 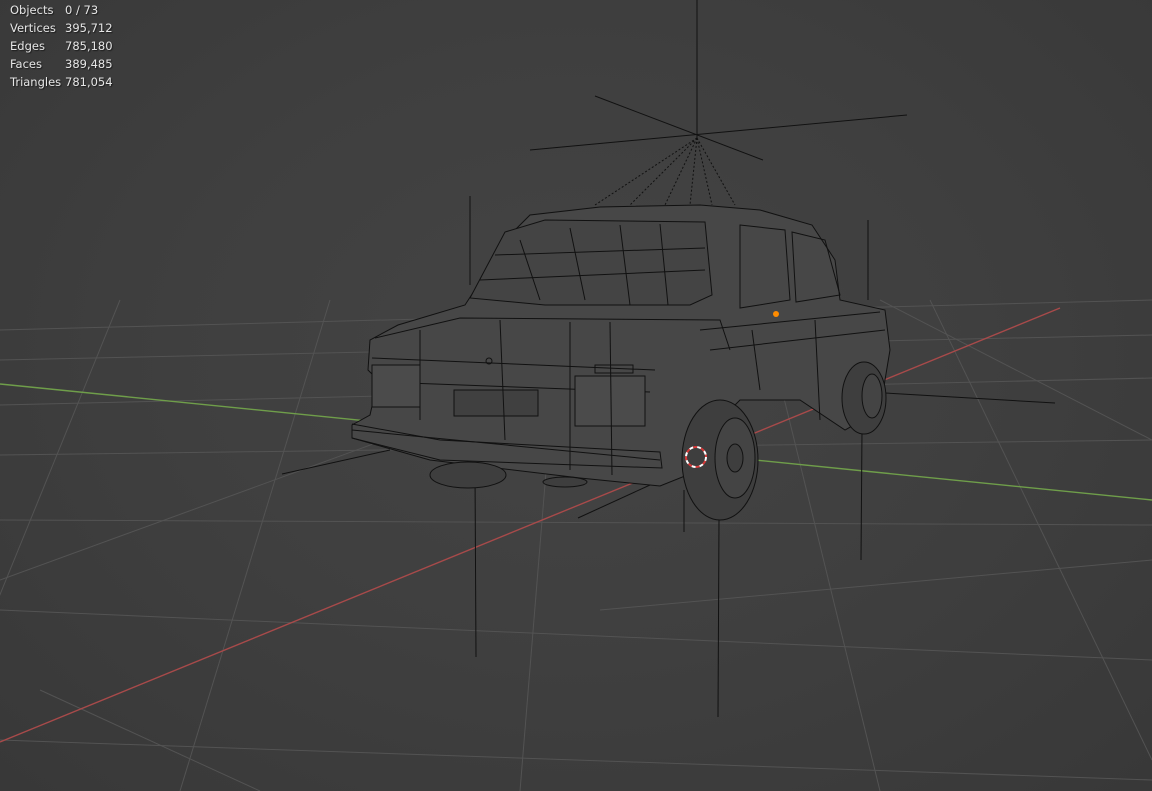 I want to click on light-object-icon, so click(x=718, y=103).